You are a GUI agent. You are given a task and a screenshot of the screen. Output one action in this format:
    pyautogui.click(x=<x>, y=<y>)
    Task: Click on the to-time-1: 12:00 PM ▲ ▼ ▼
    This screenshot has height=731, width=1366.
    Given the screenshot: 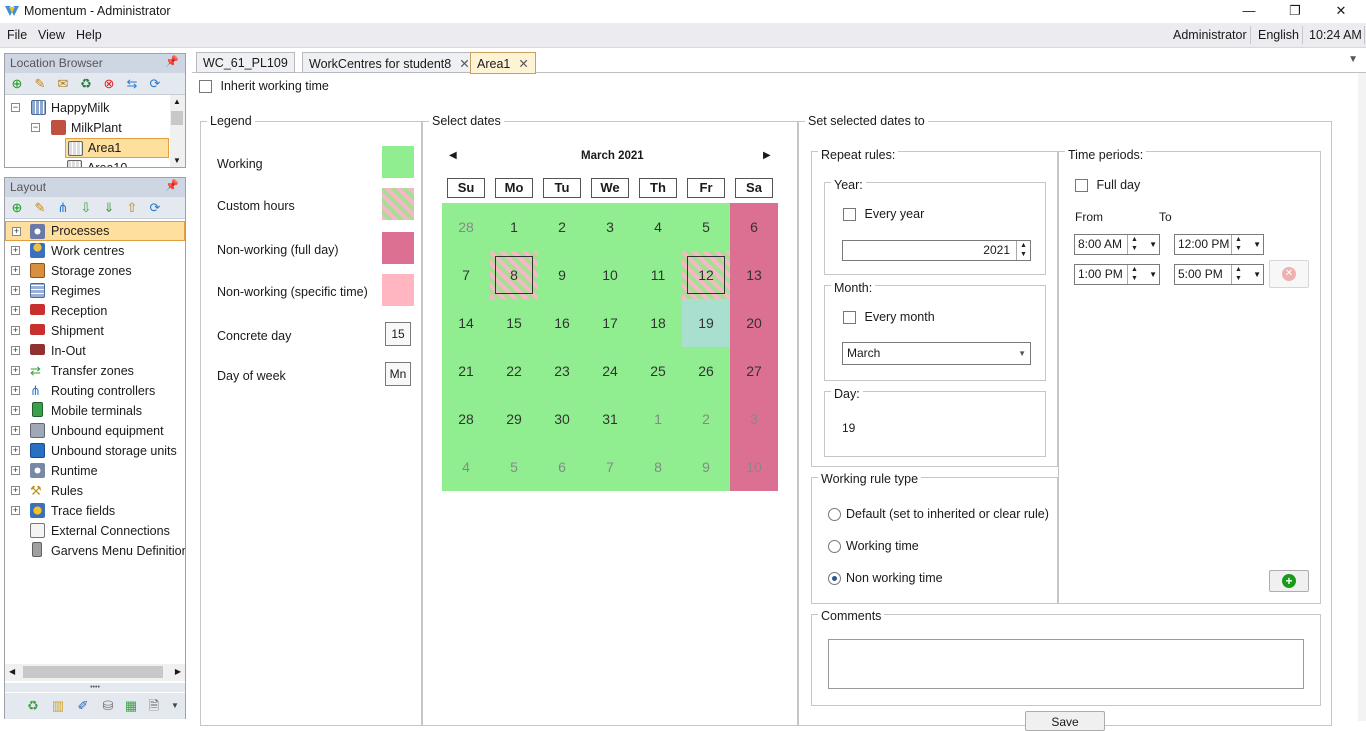 What is the action you would take?
    pyautogui.click(x=1219, y=244)
    